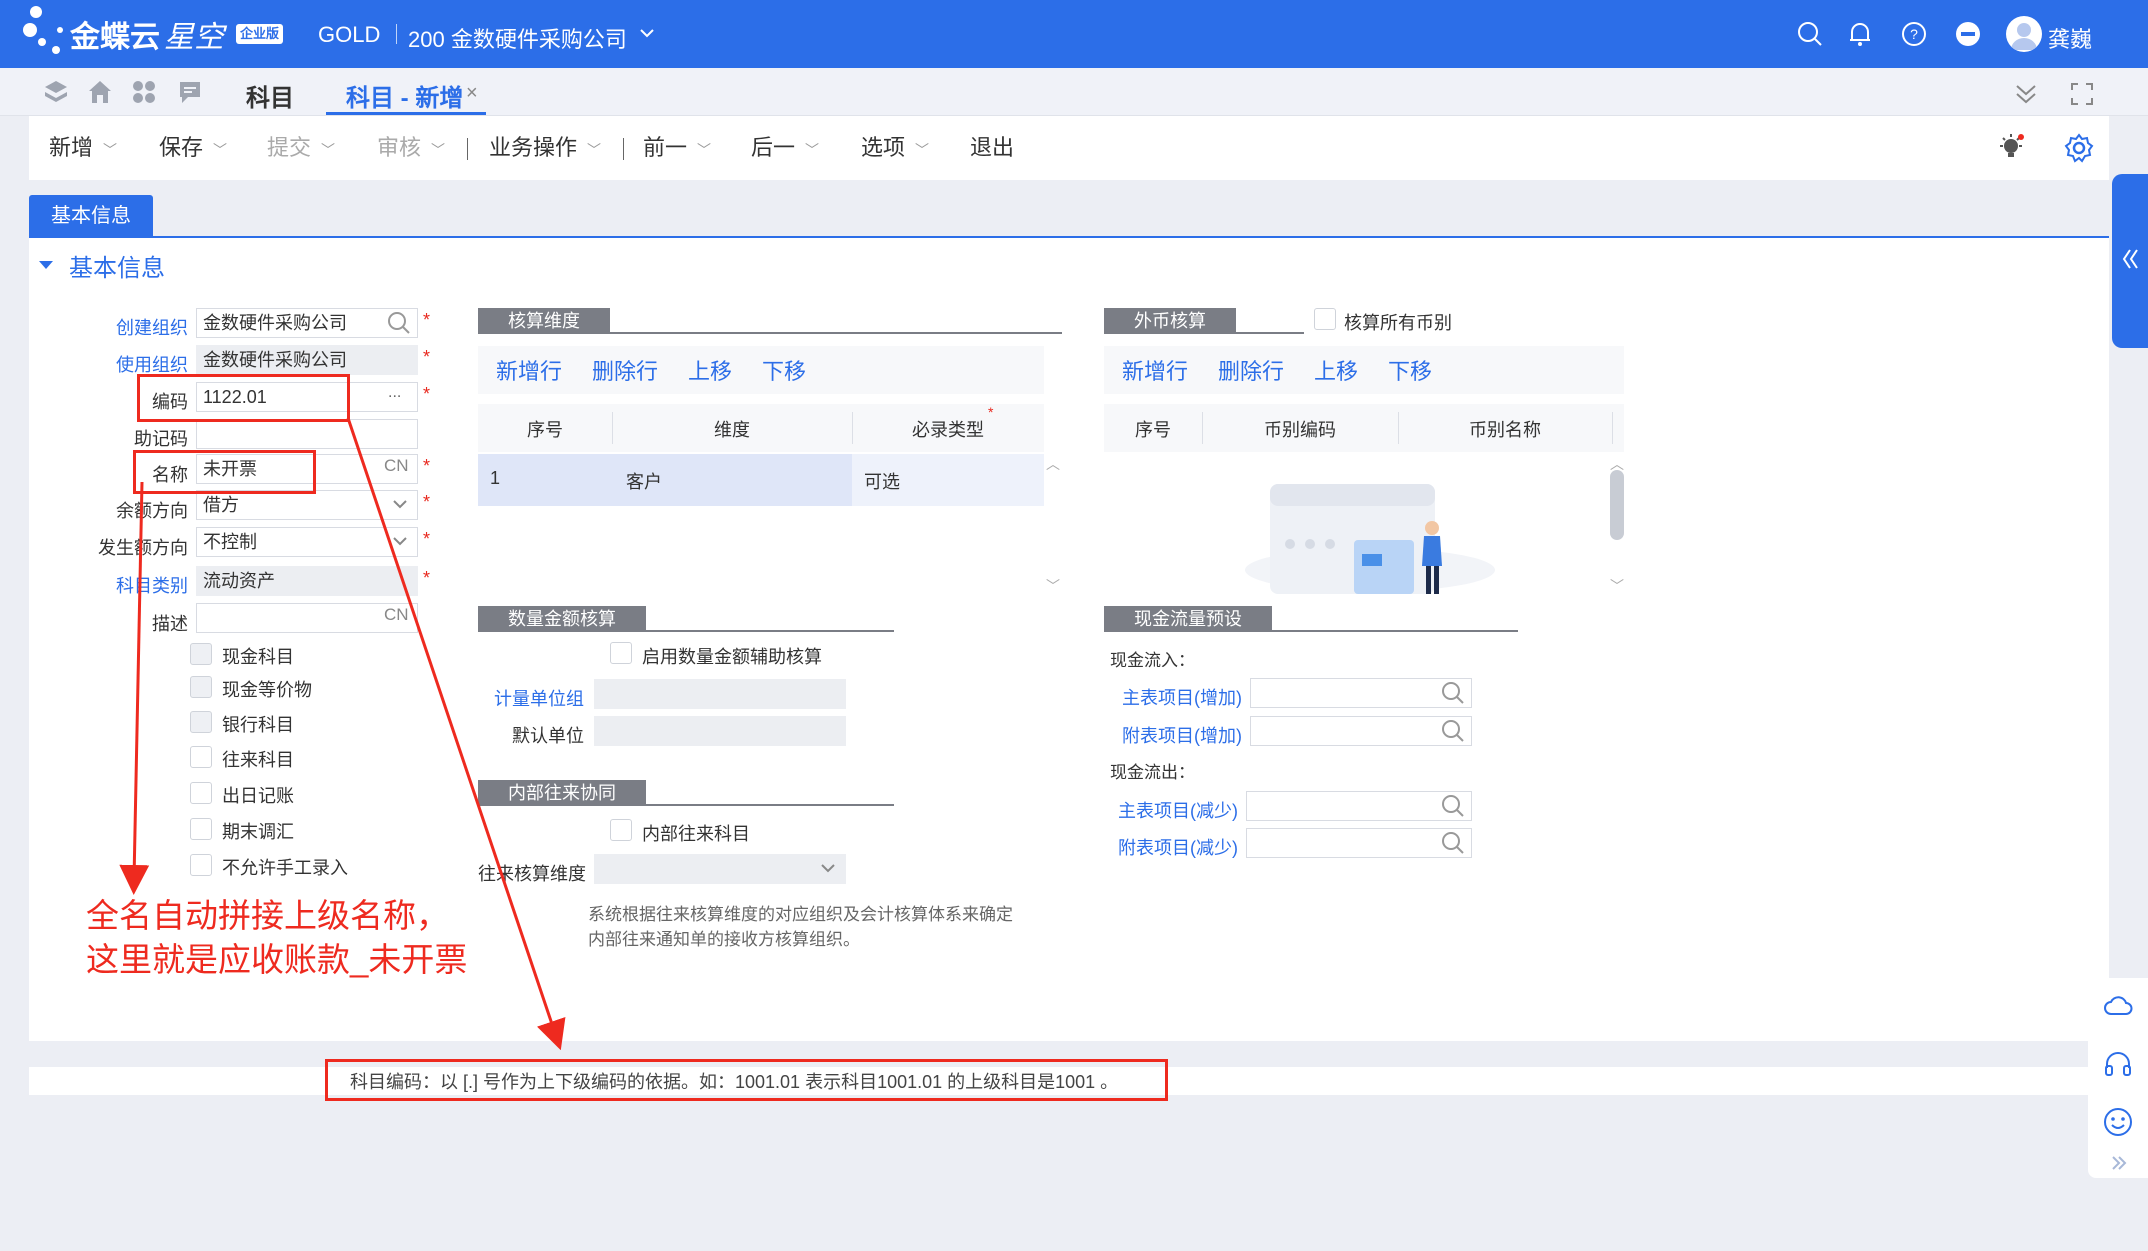 The image size is (2148, 1251). Describe the element at coordinates (2119, 1163) in the screenshot. I see `double-chevron-right-icon` at that location.